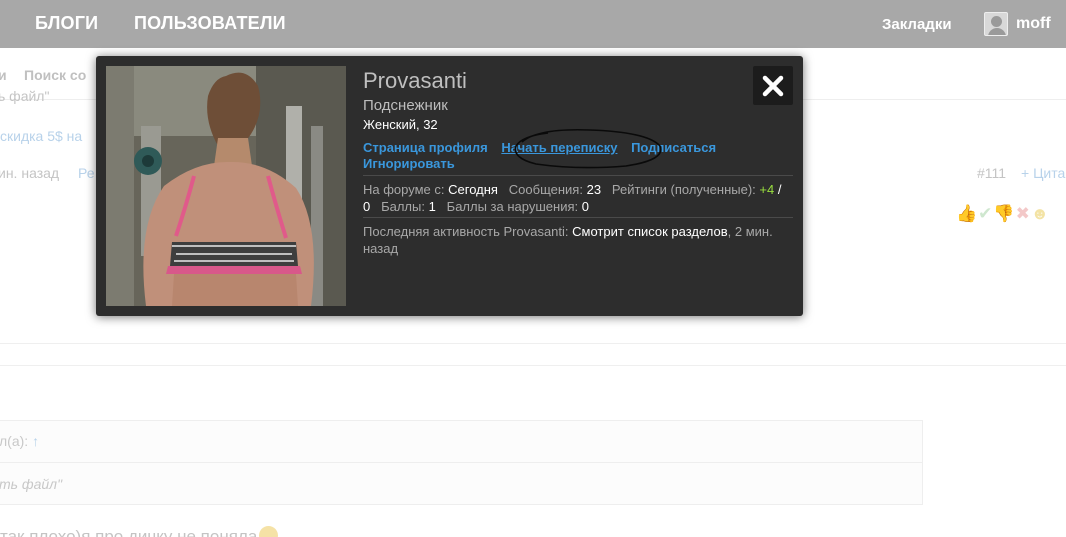 This screenshot has height=537, width=1066. What do you see at coordinates (991, 173) in the screenshot?
I see `post-number: #111` at bounding box center [991, 173].